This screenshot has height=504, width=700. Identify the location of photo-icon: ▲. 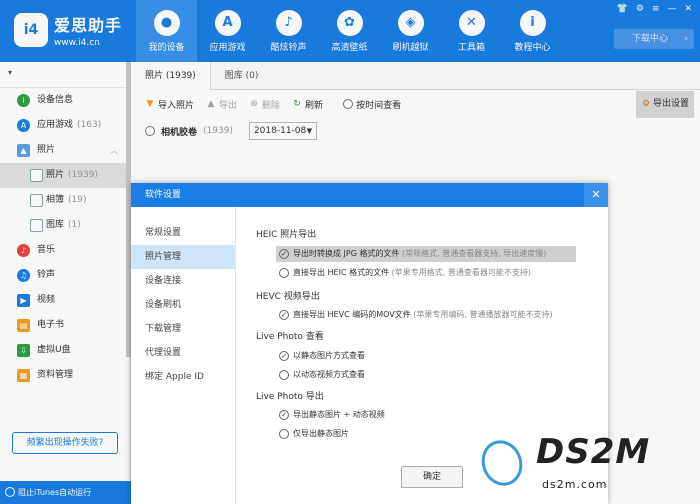
(23, 150).